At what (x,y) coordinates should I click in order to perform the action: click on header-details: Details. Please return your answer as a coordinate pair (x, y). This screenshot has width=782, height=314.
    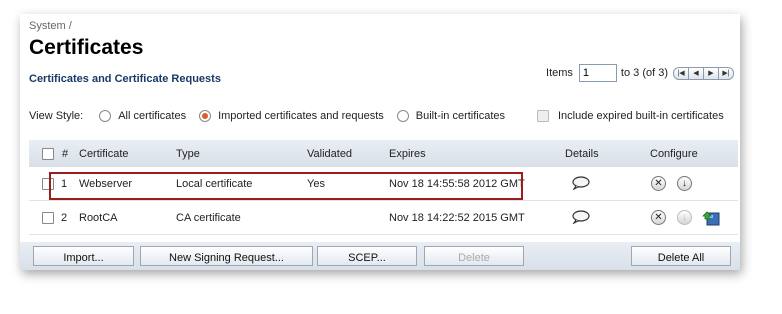
    Looking at the image, I should click on (582, 153).